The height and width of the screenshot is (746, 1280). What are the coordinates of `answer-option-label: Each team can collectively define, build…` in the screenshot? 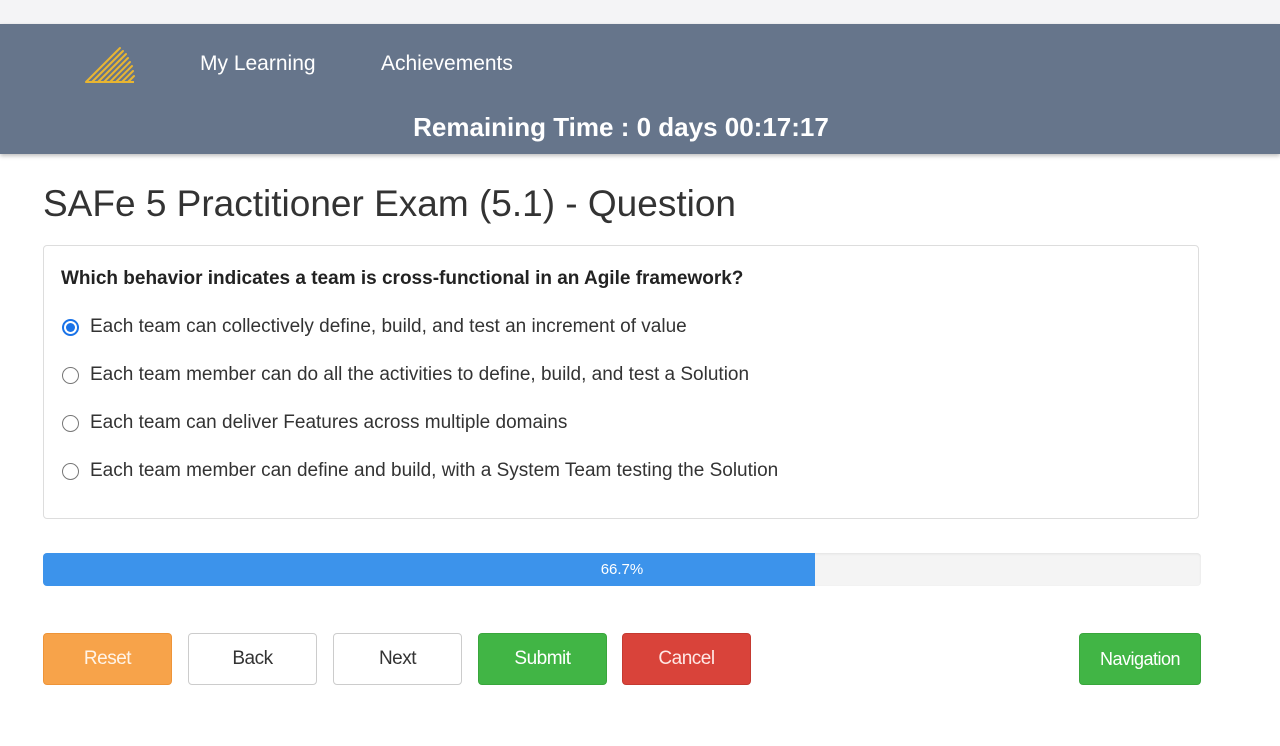 It's located at (388, 327).